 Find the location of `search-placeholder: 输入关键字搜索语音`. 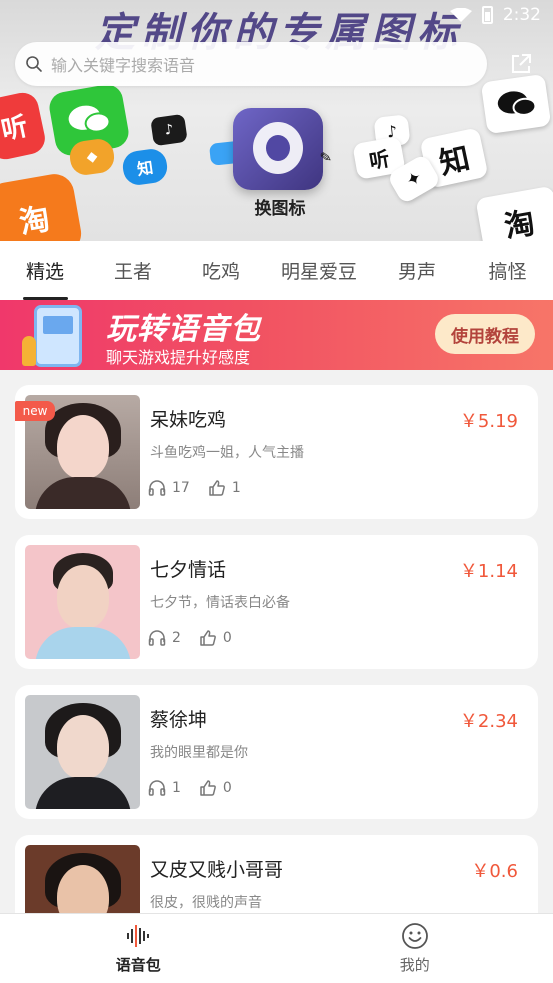

search-placeholder: 输入关键字搜索语音 is located at coordinates (123, 65).